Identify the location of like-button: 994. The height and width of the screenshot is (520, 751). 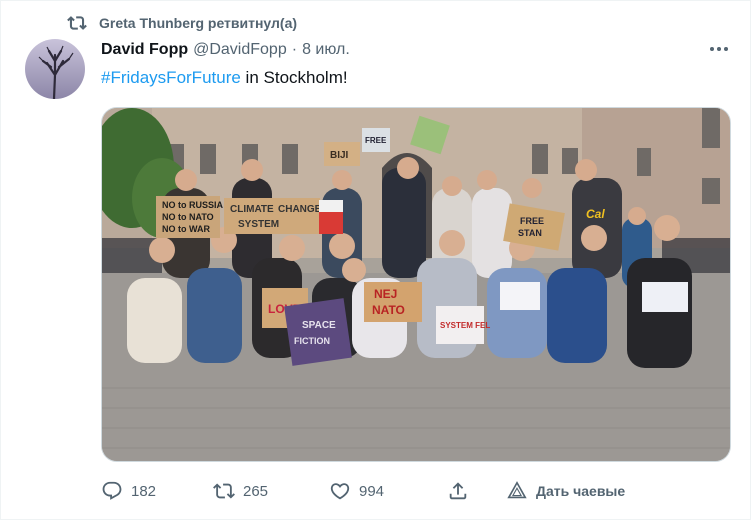
(356, 491).